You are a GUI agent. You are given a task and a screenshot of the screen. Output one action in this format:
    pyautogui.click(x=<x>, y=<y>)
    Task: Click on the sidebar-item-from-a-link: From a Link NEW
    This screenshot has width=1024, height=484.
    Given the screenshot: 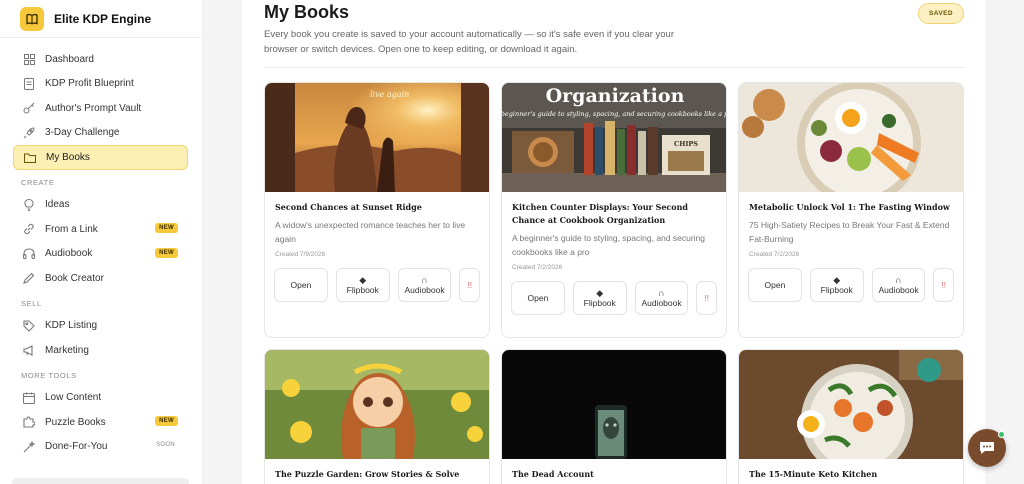 What is the action you would take?
    pyautogui.click(x=100, y=229)
    